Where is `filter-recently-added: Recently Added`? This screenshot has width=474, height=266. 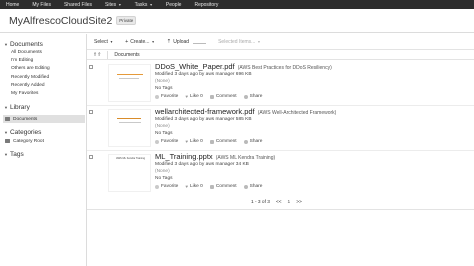
filter-recently-added: Recently Added is located at coordinates (28, 85).